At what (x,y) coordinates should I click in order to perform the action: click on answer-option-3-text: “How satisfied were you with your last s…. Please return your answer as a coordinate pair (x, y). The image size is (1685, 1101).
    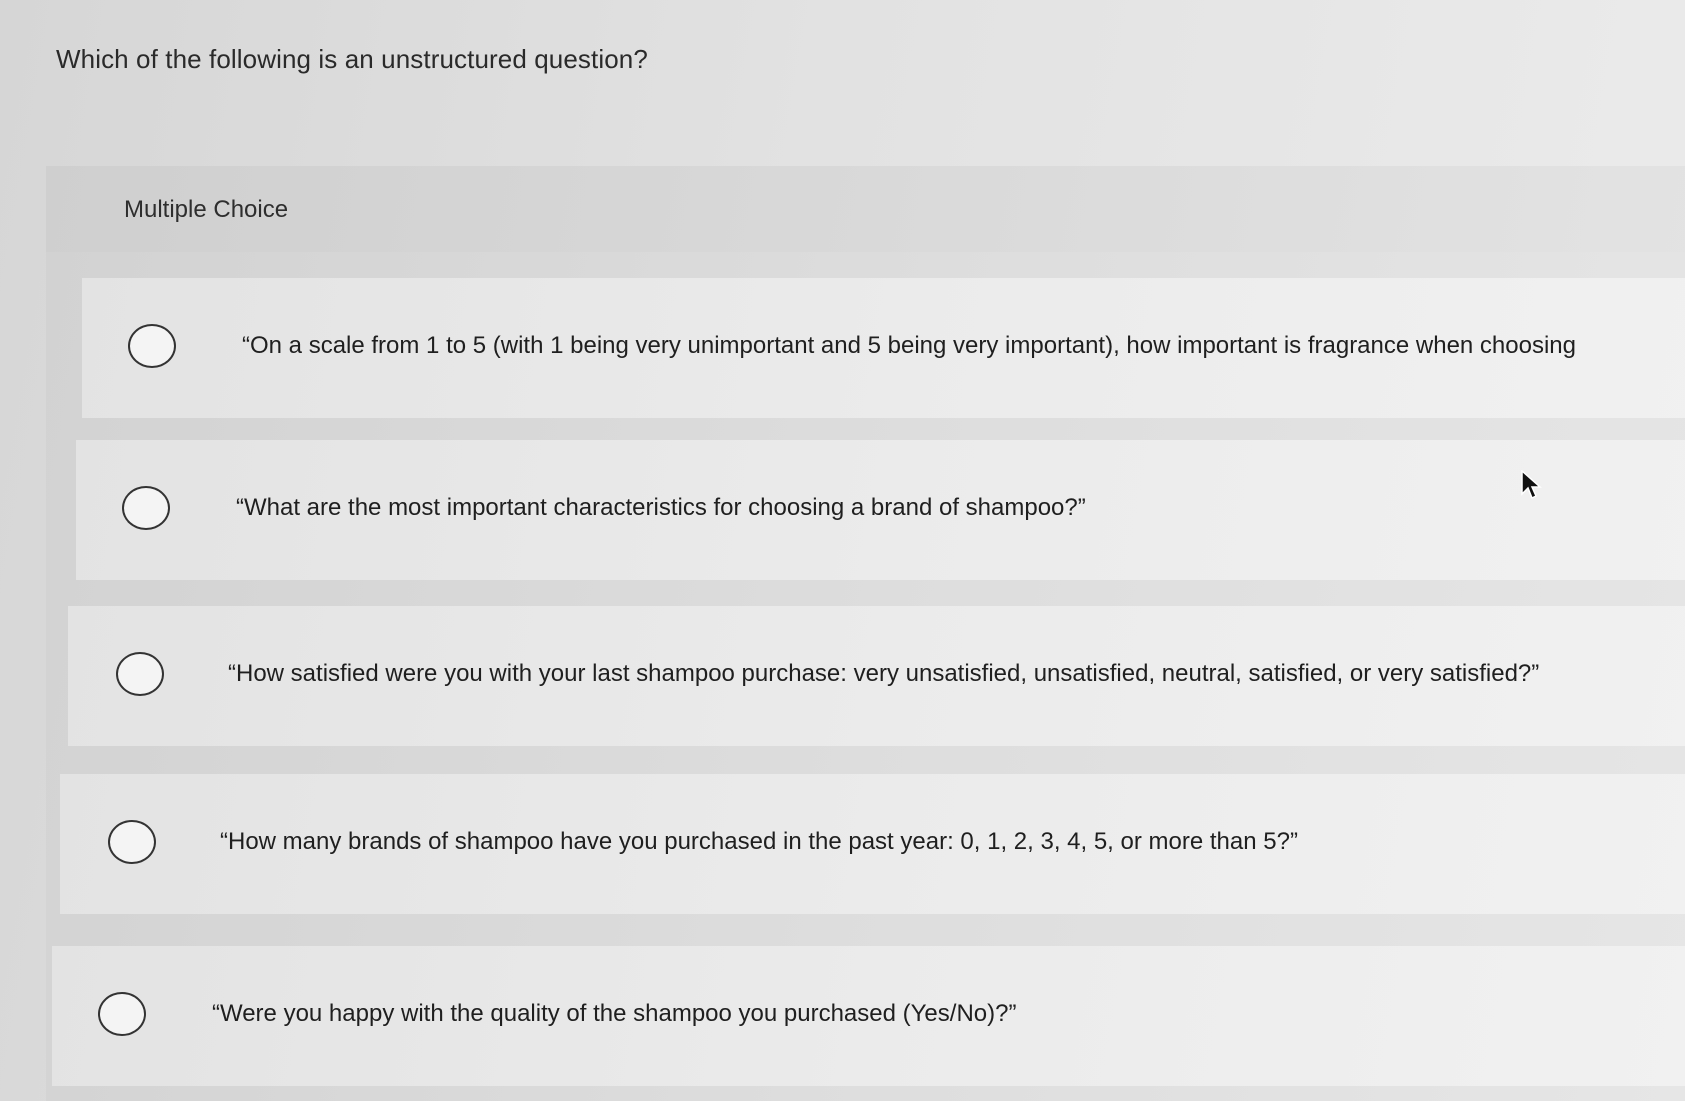
    Looking at the image, I should click on (884, 673).